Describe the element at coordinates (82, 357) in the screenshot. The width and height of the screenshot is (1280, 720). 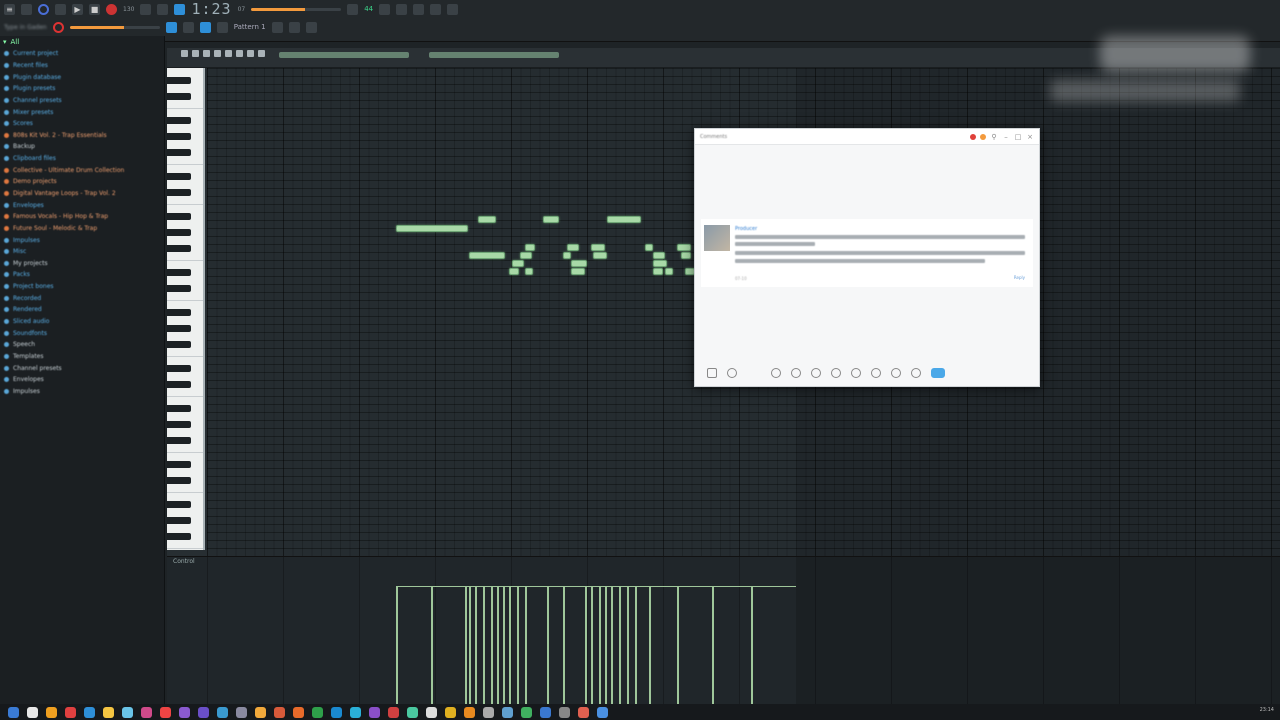
I see `browser-item: Templates` at that location.